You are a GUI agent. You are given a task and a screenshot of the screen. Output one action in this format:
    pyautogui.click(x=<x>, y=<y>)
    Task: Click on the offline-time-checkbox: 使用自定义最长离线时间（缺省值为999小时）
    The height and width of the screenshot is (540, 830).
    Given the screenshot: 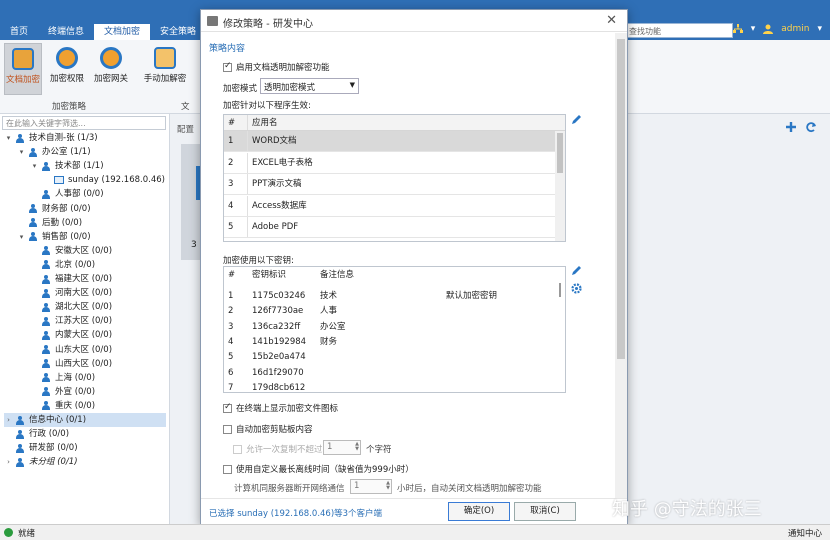 What is the action you would take?
    pyautogui.click(x=318, y=469)
    